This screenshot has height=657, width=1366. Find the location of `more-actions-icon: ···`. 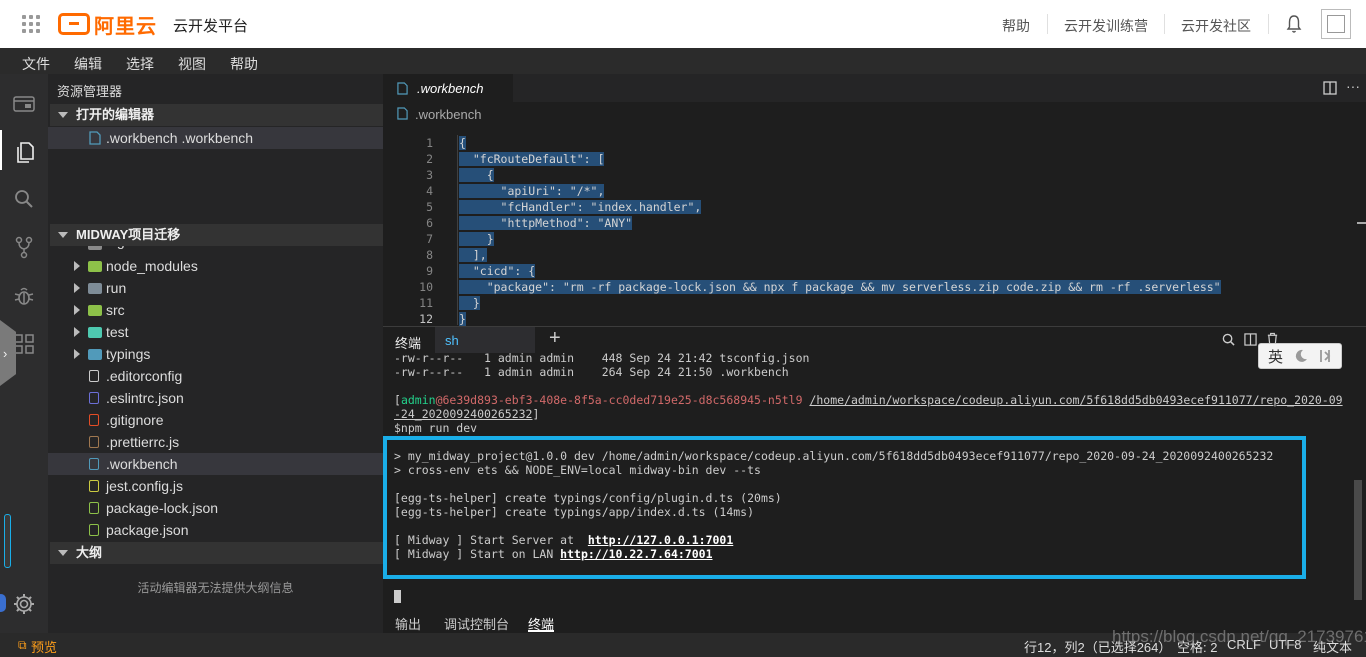

more-actions-icon: ··· is located at coordinates (1353, 86).